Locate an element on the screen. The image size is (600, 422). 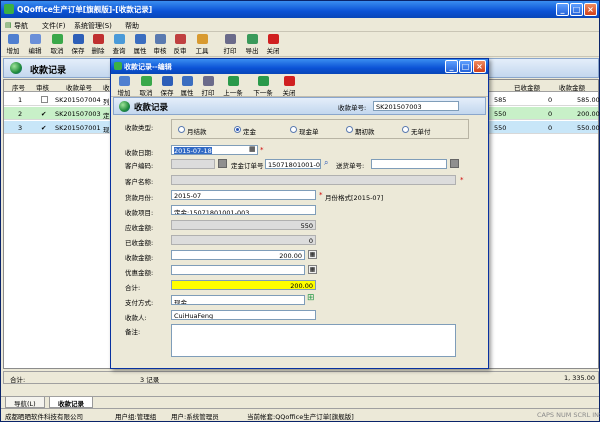
edit-button: 编辑 is located at coordinates (35, 44).